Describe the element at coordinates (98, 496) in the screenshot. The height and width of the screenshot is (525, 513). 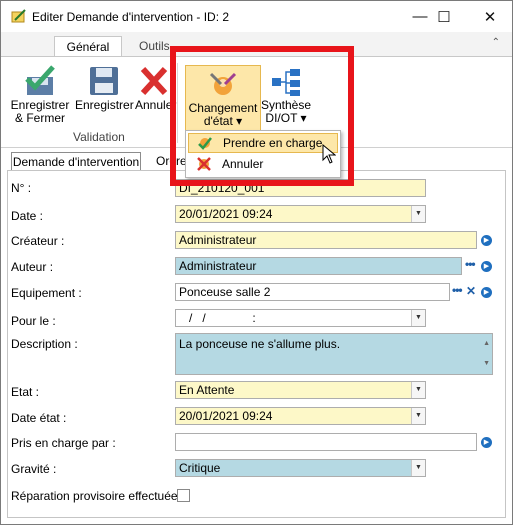
I see `reparation-label: Réparation provisoire effectuée :` at that location.